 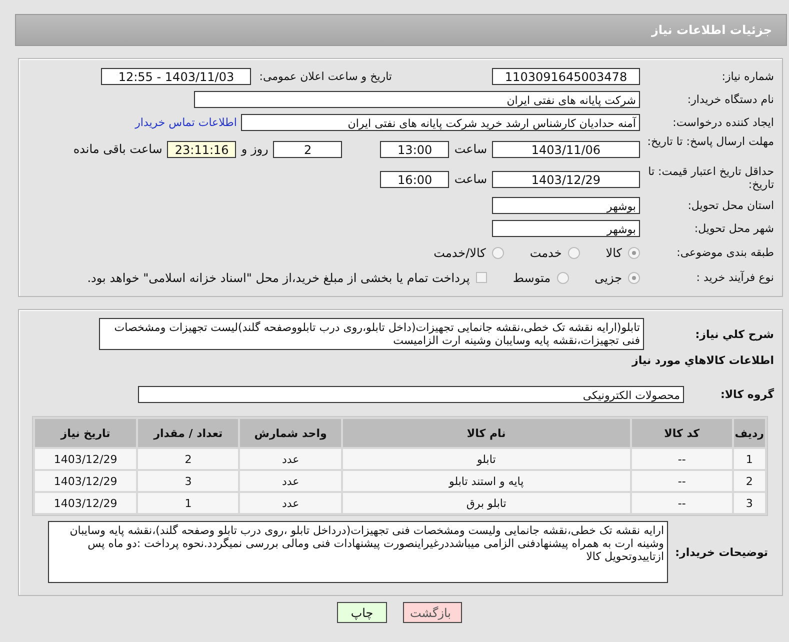 What do you see at coordinates (278, 277) in the screenshot?
I see `option-label: پرداخت تمام یا بخشی از مبلغ خرید،از محل "اسناد خزانه اسلامی" خواهد بود.` at bounding box center [278, 277].